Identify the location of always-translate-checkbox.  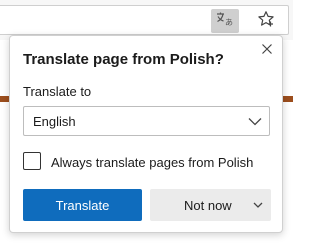
(32, 161).